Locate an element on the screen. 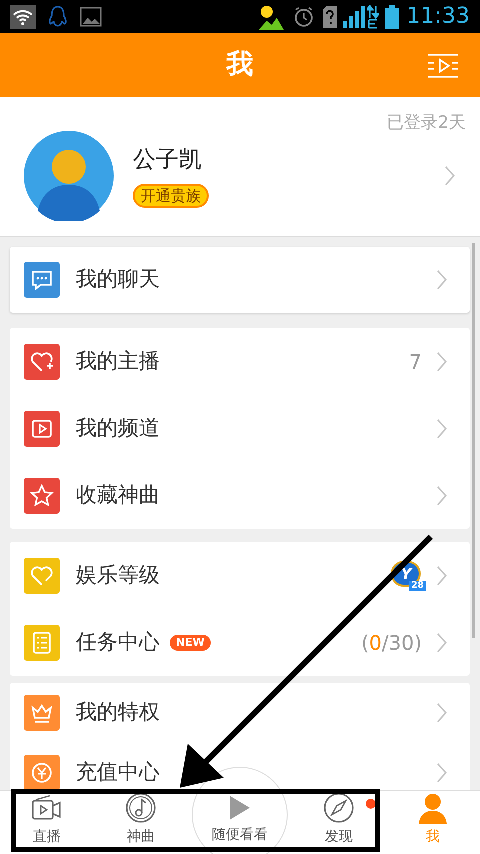 The image size is (480, 854). compass-icon is located at coordinates (339, 808).